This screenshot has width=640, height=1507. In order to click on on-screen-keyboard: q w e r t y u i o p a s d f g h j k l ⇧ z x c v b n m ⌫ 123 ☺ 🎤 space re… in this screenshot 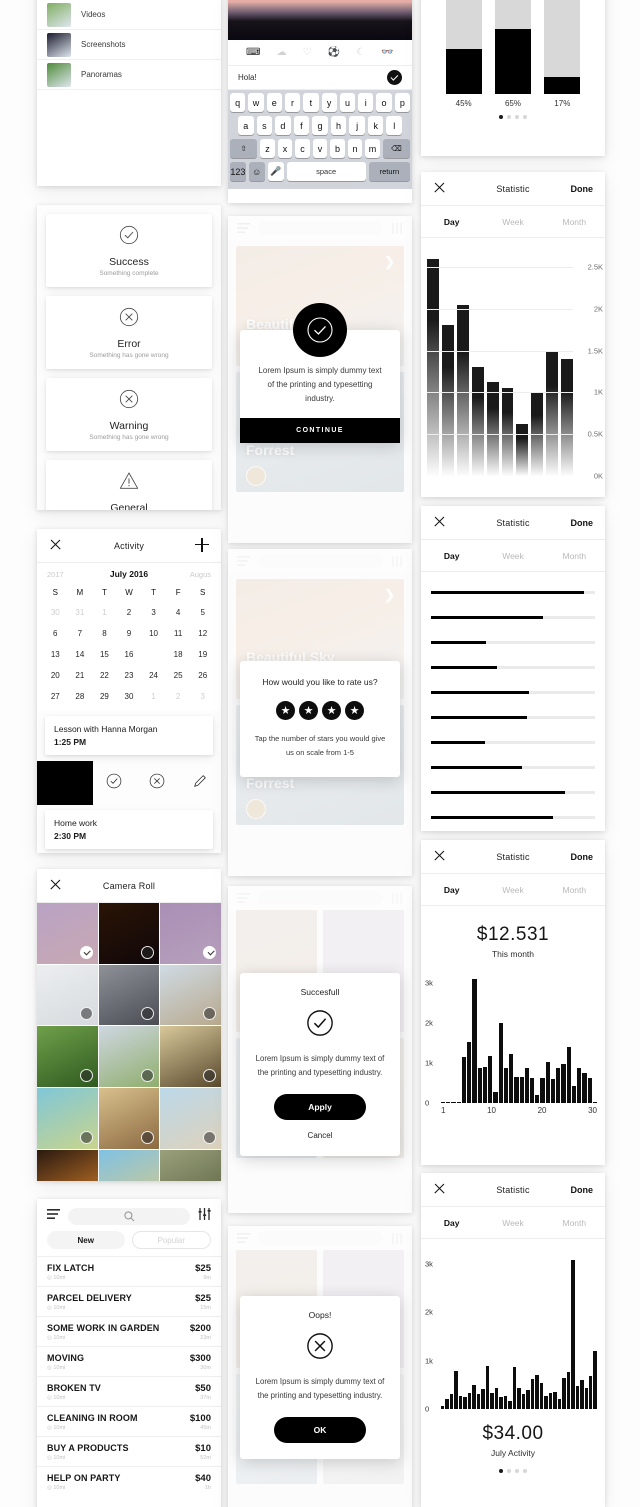, I will do `click(320, 139)`.